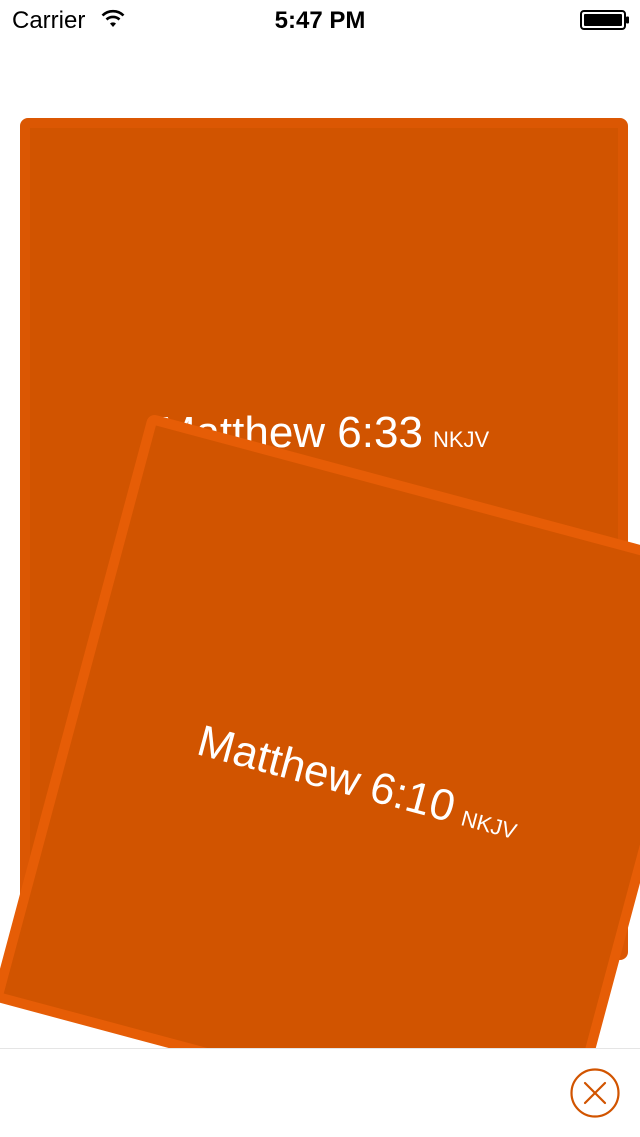 This screenshot has height=1137, width=640. I want to click on verse-reference-text: Matthew 6:10, so click(326, 774).